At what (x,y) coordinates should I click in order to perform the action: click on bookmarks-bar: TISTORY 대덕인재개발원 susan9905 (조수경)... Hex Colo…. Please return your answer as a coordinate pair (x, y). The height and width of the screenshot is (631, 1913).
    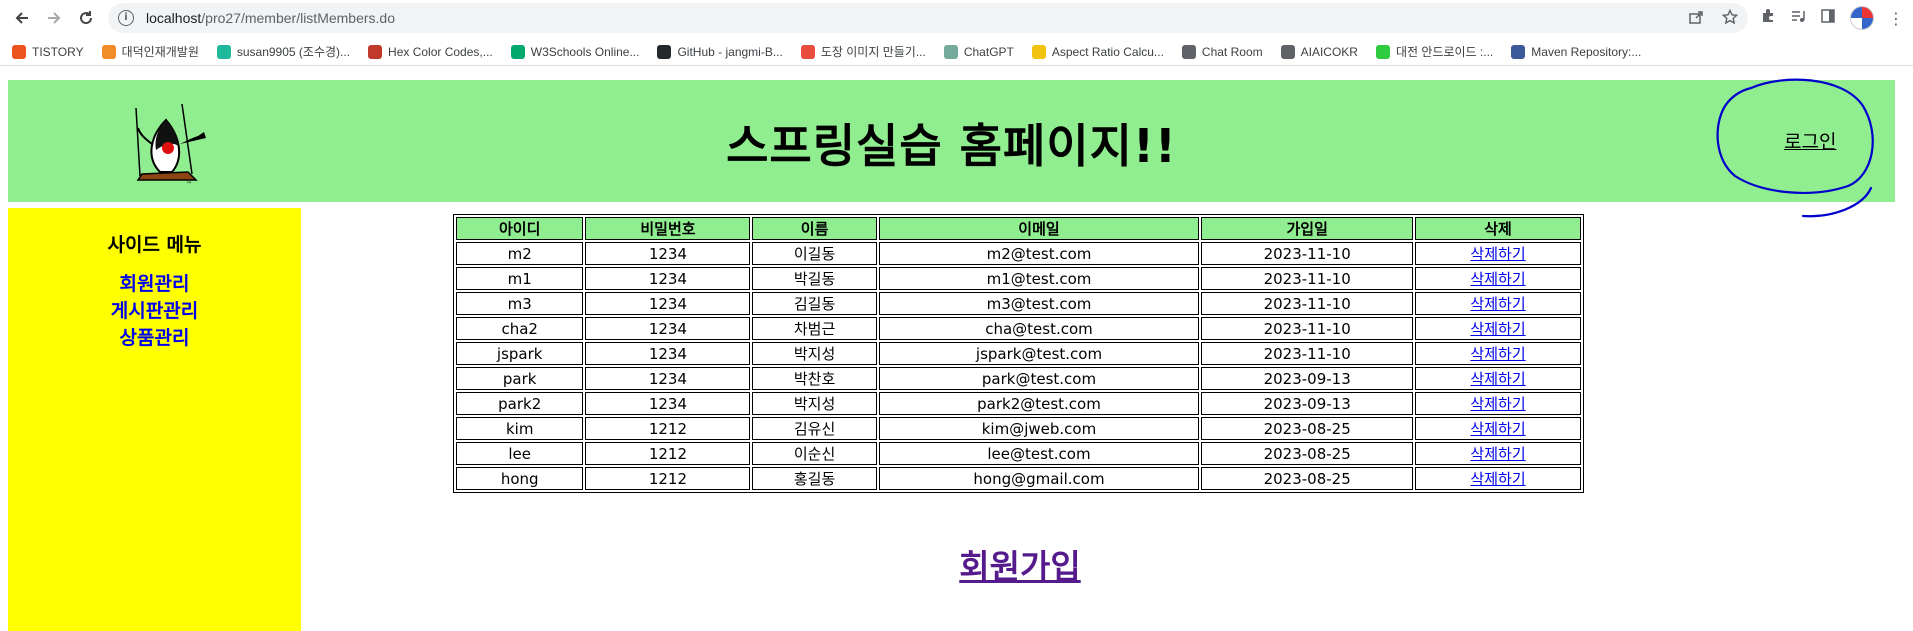
    Looking at the image, I should click on (956, 52).